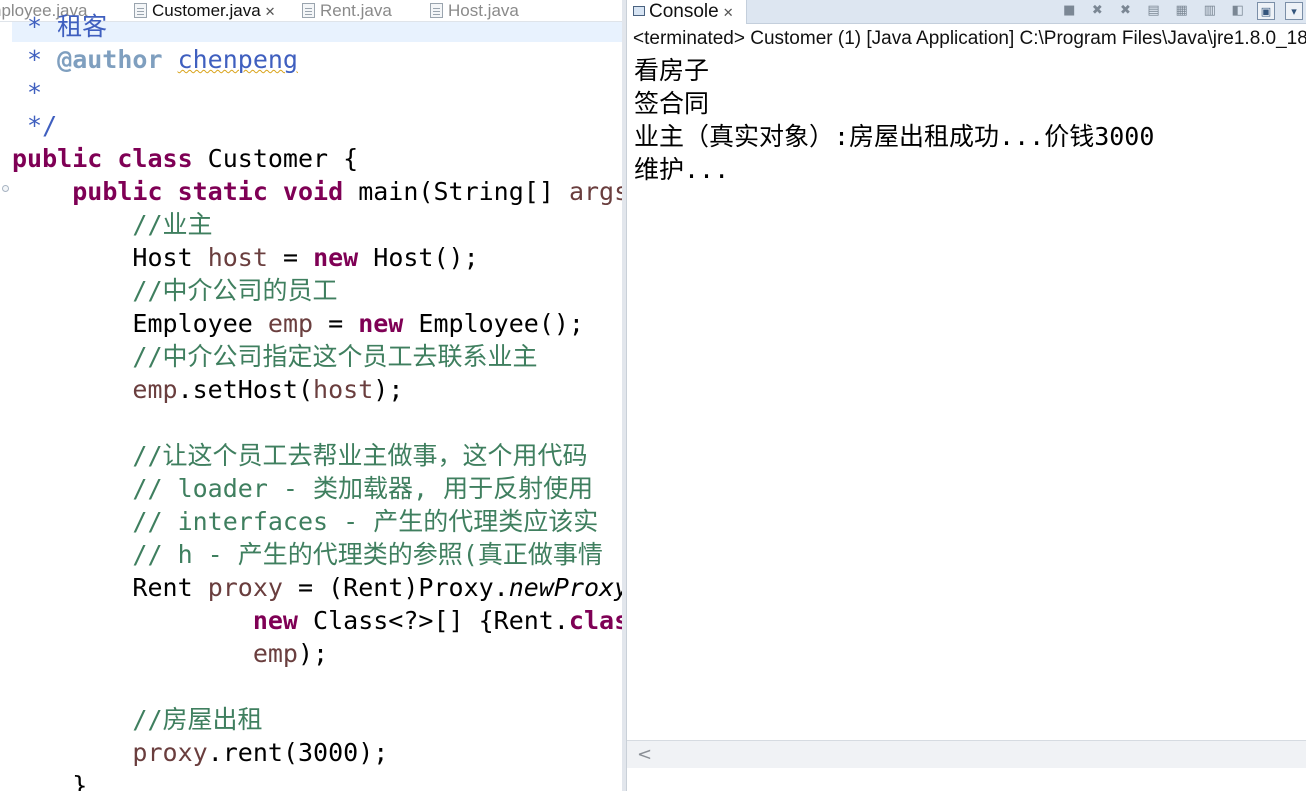 This screenshot has width=1306, height=791. I want to click on code-line-22: //房屋出租, so click(197, 719).